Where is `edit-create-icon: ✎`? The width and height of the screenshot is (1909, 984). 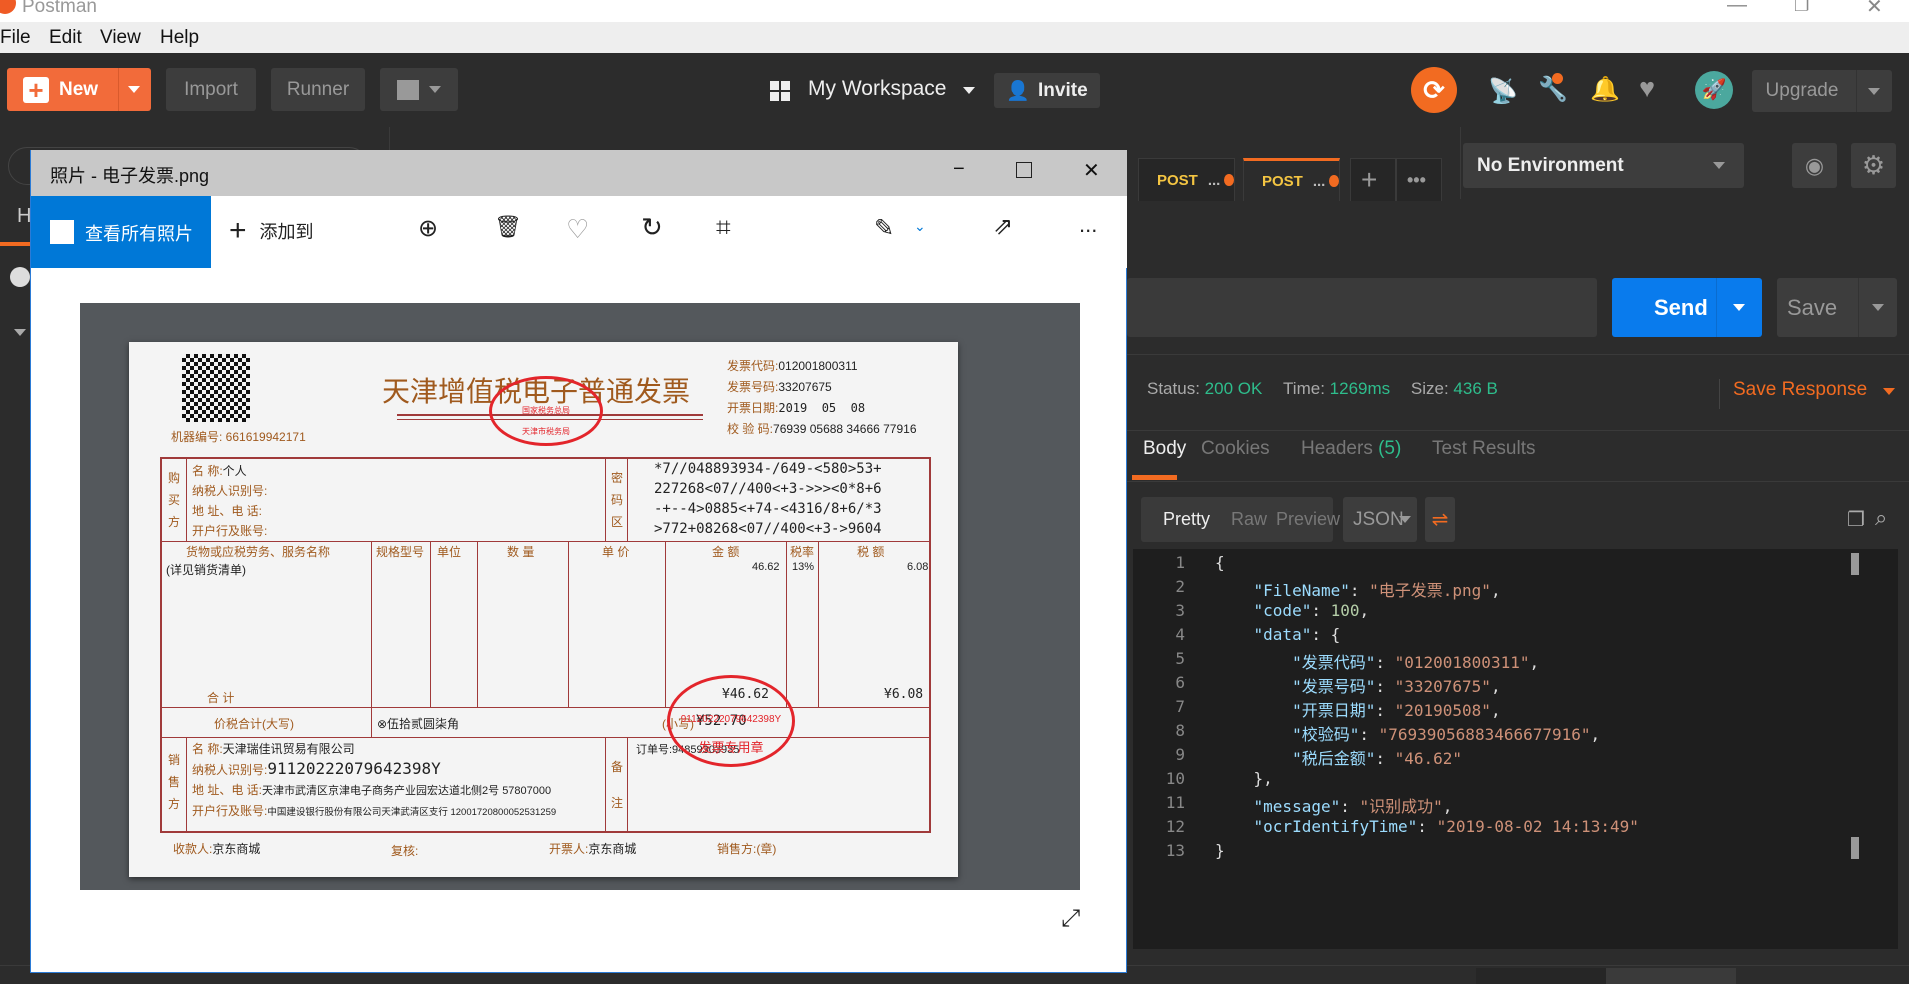 edit-create-icon: ✎ is located at coordinates (884, 228).